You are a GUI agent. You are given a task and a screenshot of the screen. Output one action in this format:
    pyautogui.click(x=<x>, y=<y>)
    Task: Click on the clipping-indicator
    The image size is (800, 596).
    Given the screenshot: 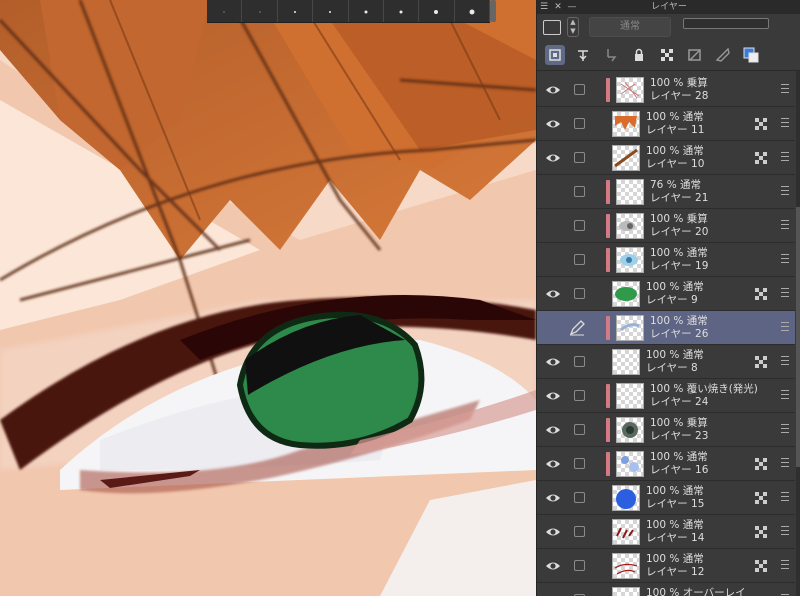 What is the action you would take?
    pyautogui.click(x=608, y=328)
    